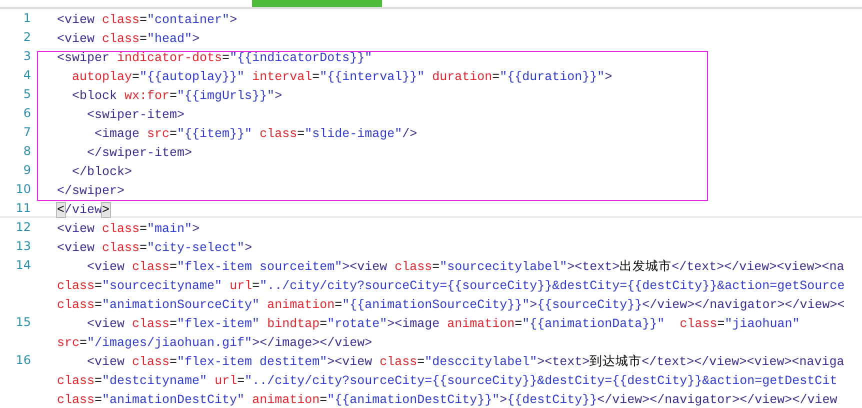 The width and height of the screenshot is (862, 408). Describe the element at coordinates (22, 360) in the screenshot. I see `line-number: 16` at that location.